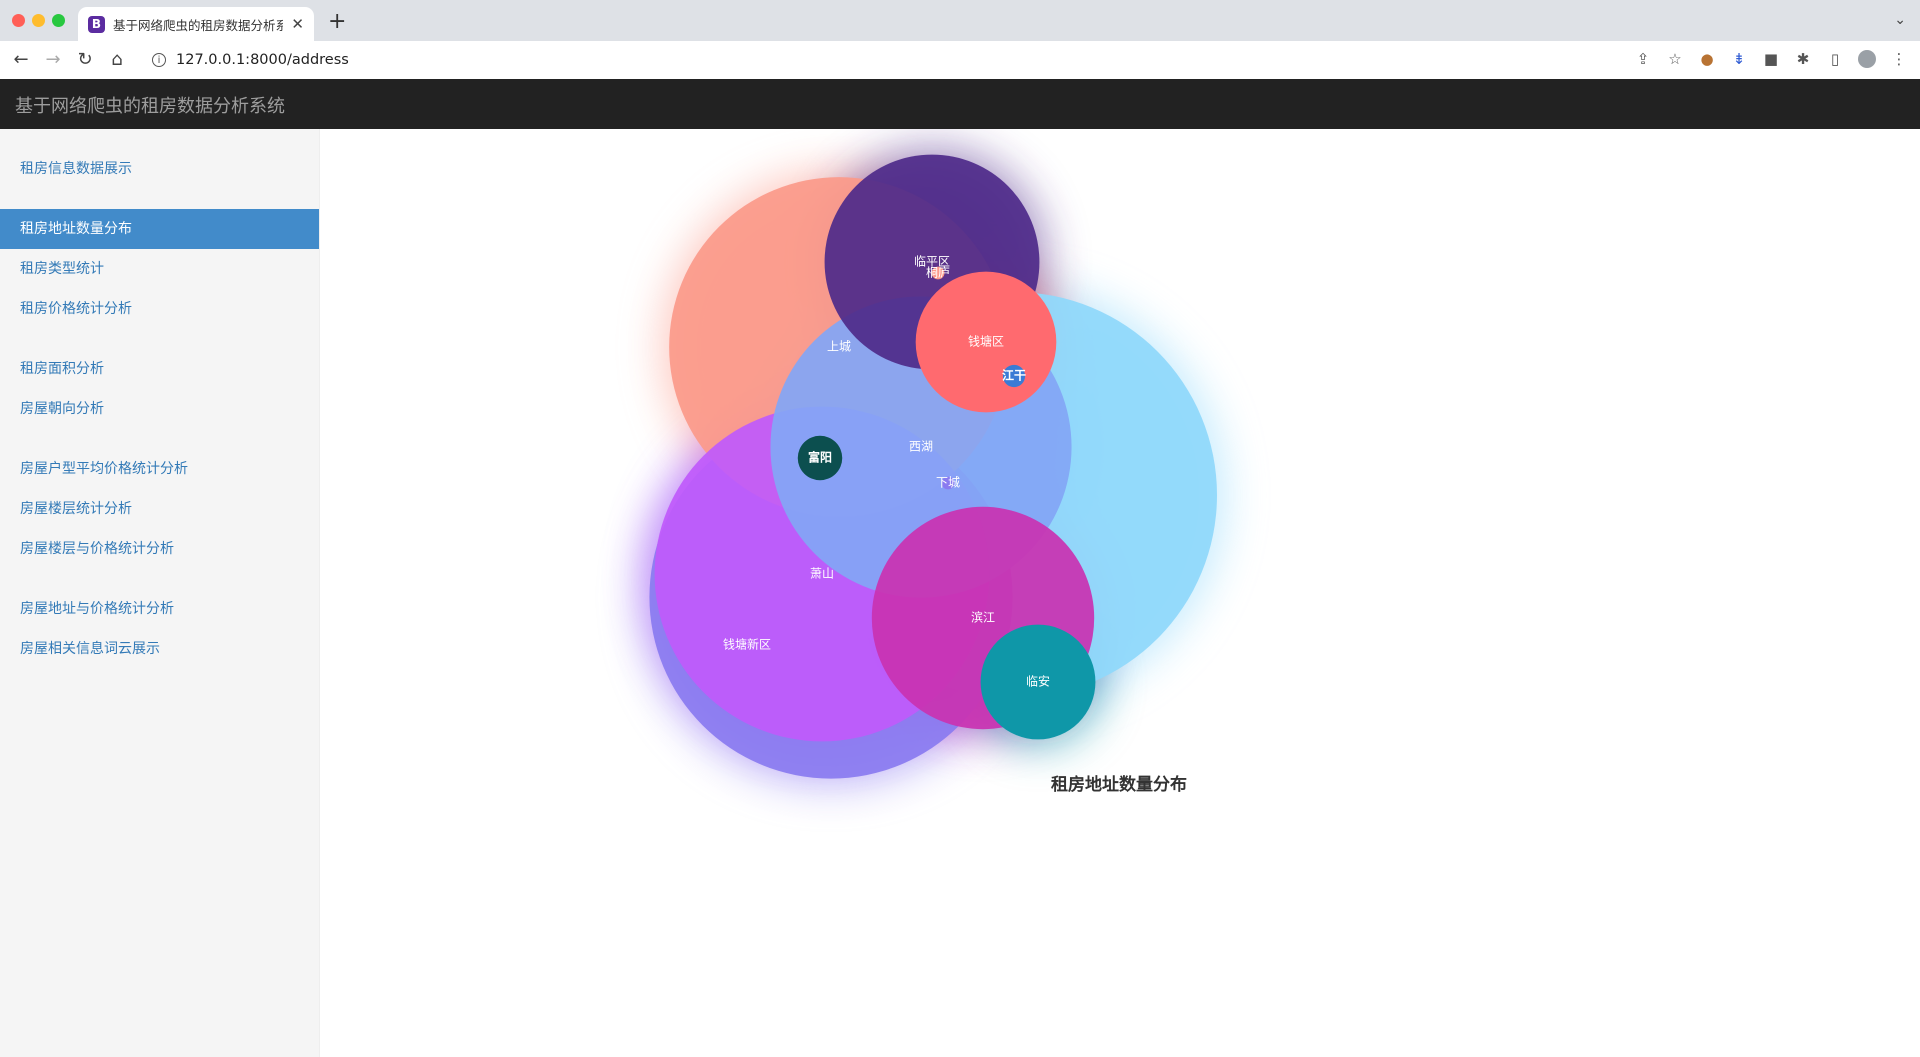 The image size is (1920, 1057). Describe the element at coordinates (1038, 681) in the screenshot. I see `bubble-label-临安: 临安` at that location.